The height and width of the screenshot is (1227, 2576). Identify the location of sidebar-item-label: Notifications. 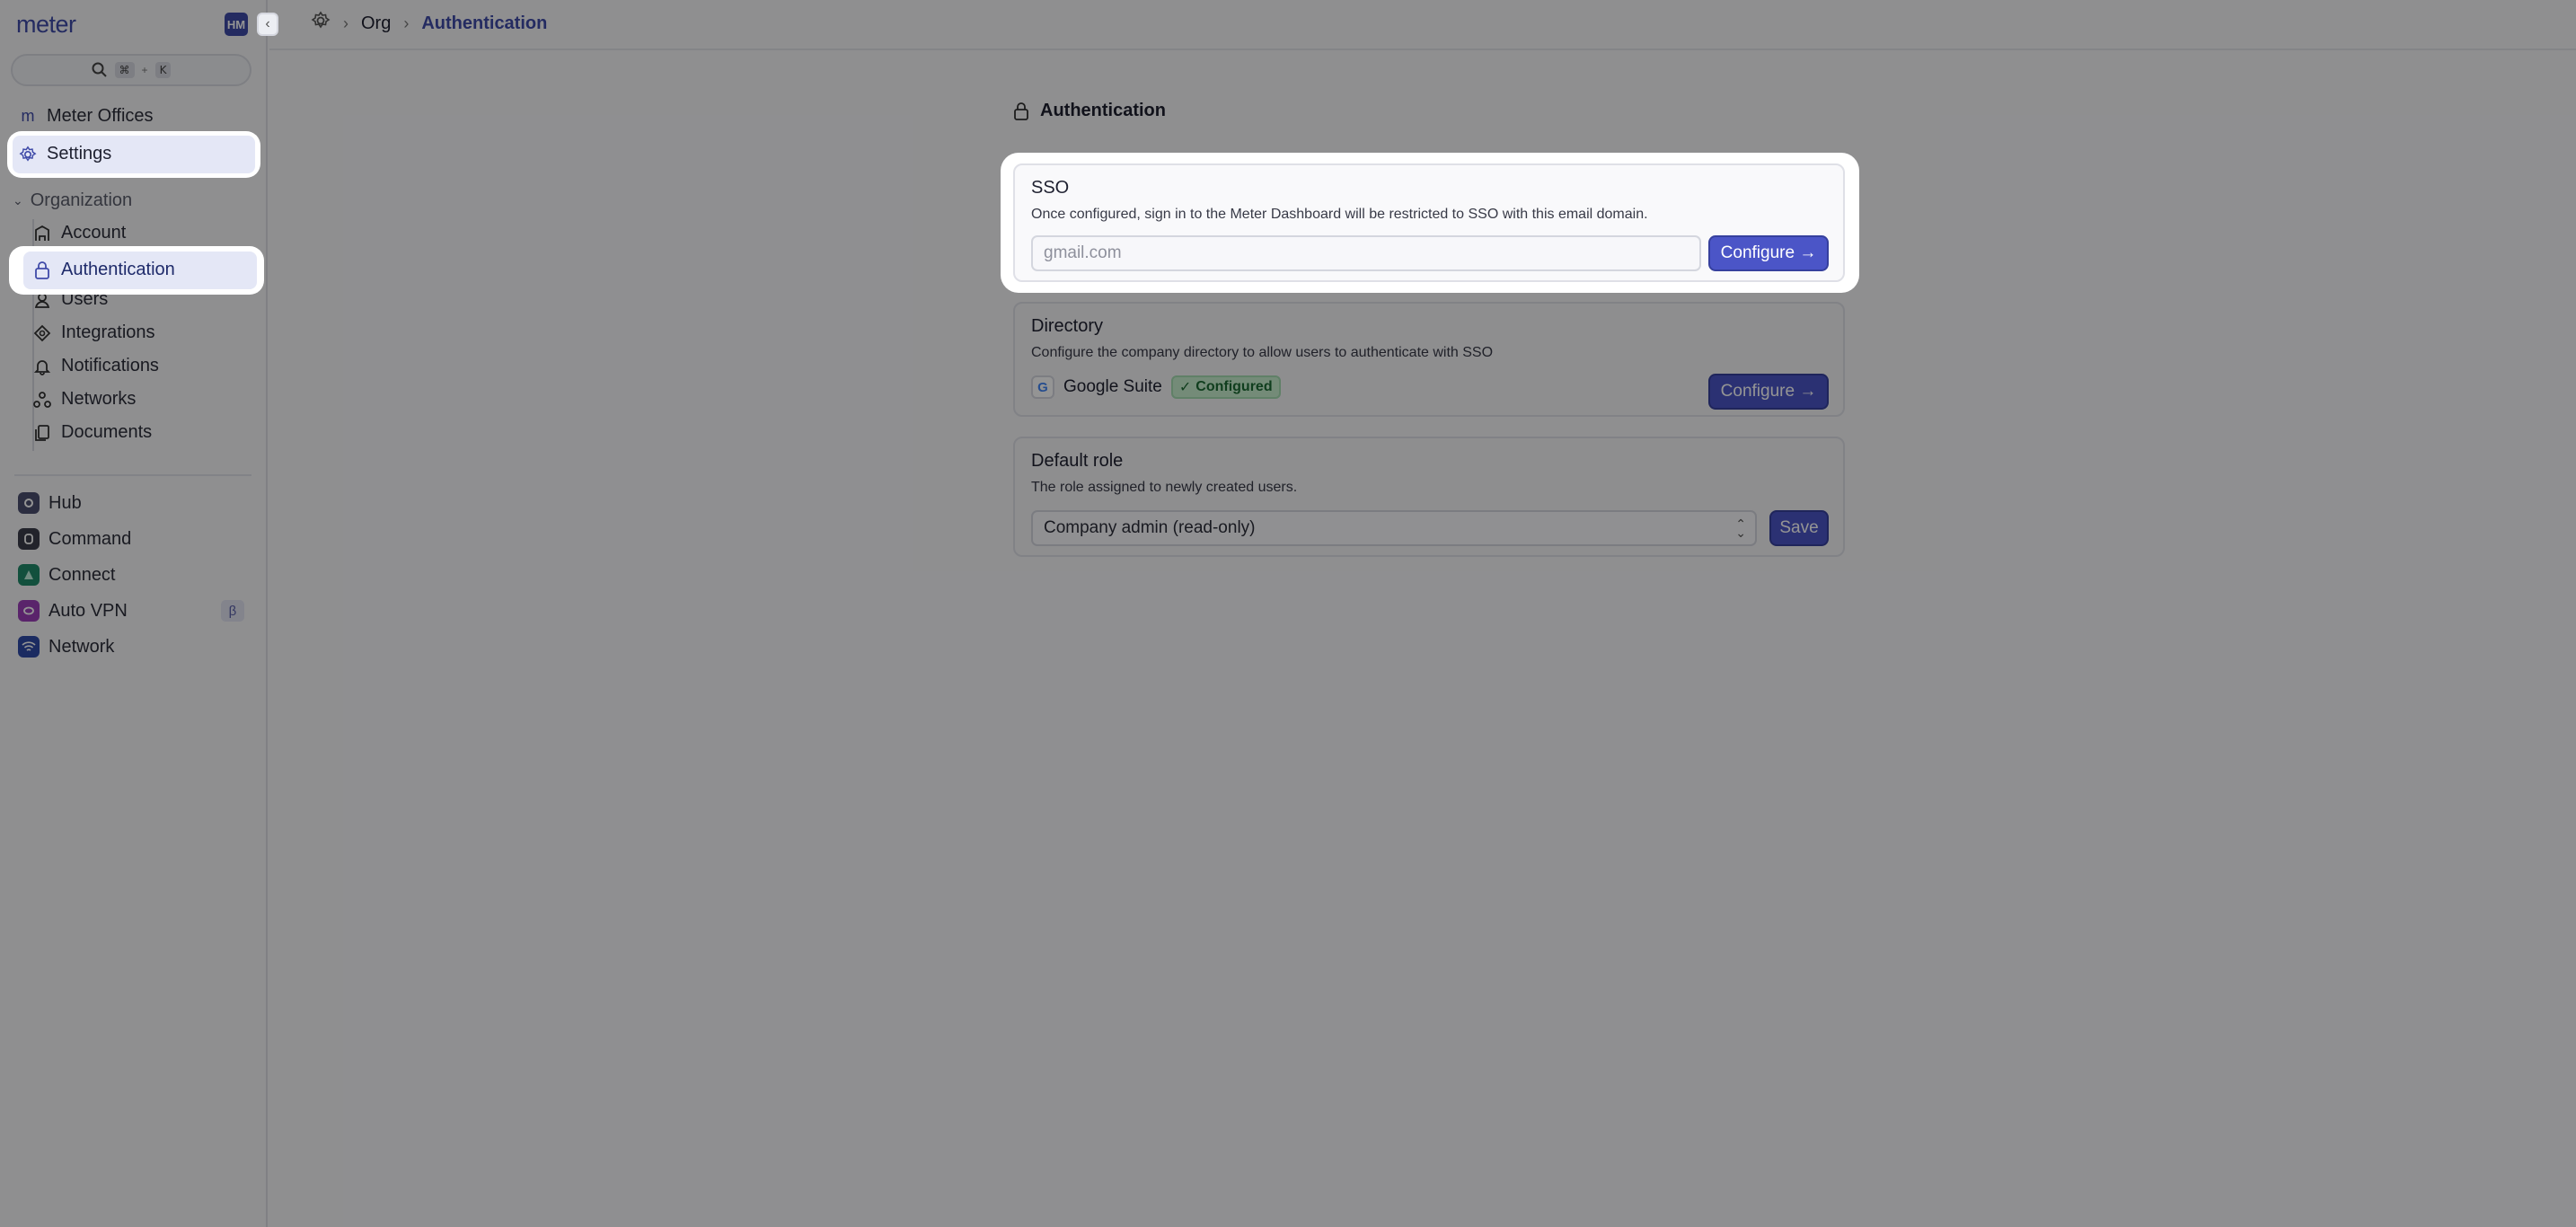
(110, 365).